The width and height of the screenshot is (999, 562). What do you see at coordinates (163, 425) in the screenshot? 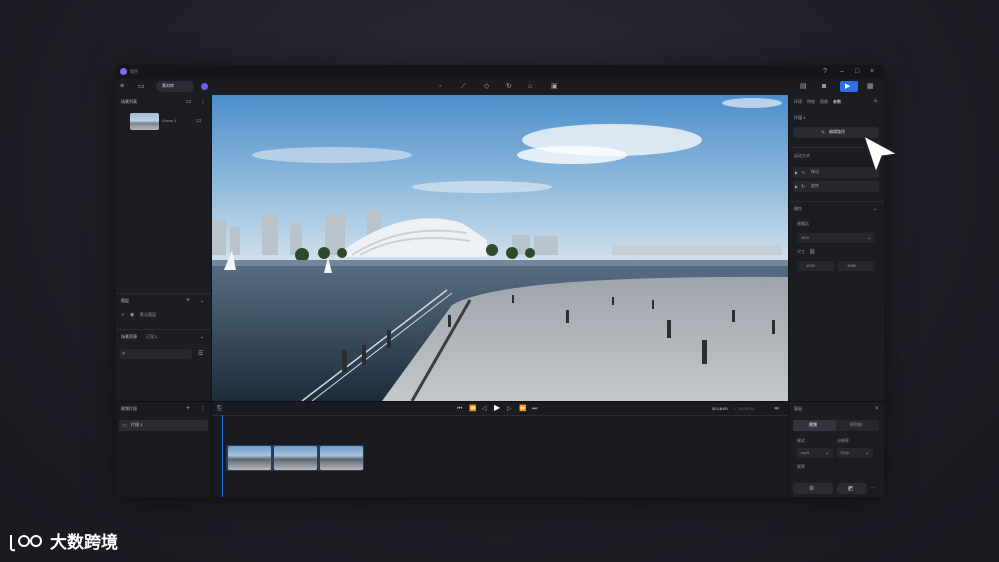
I see `clip-item: ▭ 片段 1` at bounding box center [163, 425].